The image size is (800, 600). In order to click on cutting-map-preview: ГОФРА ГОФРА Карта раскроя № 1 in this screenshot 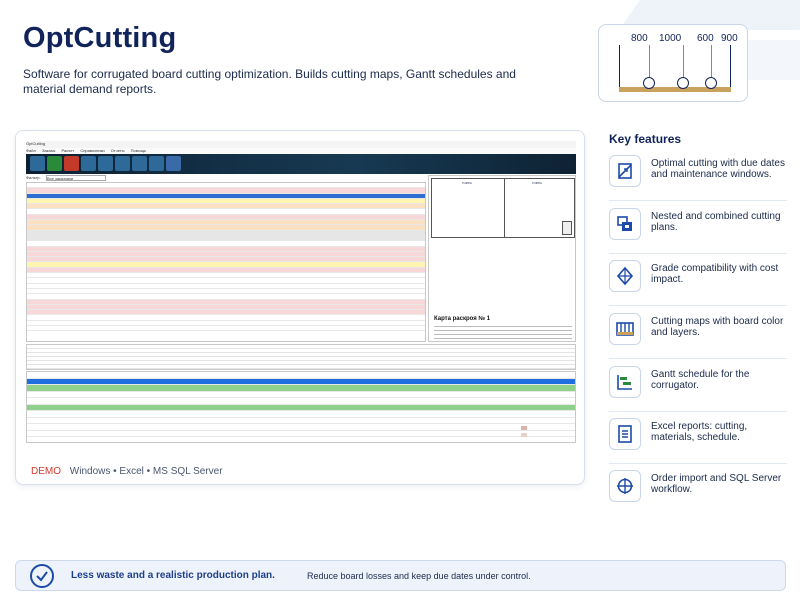, I will do `click(502, 258)`.